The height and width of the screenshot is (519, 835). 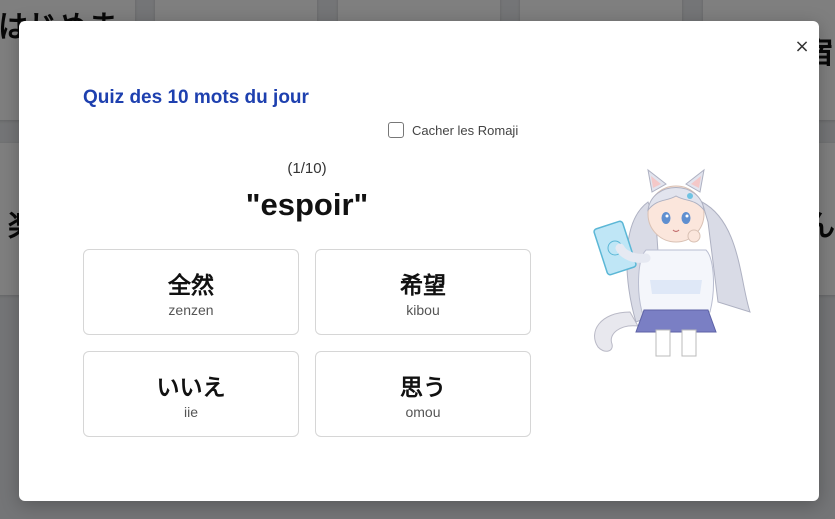 What do you see at coordinates (191, 310) in the screenshot?
I see `answer-romaji: zenzen` at bounding box center [191, 310].